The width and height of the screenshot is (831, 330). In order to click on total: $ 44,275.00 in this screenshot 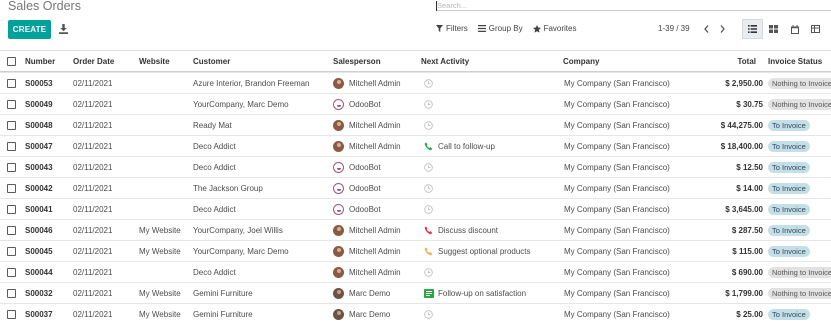, I will do `click(741, 125)`.